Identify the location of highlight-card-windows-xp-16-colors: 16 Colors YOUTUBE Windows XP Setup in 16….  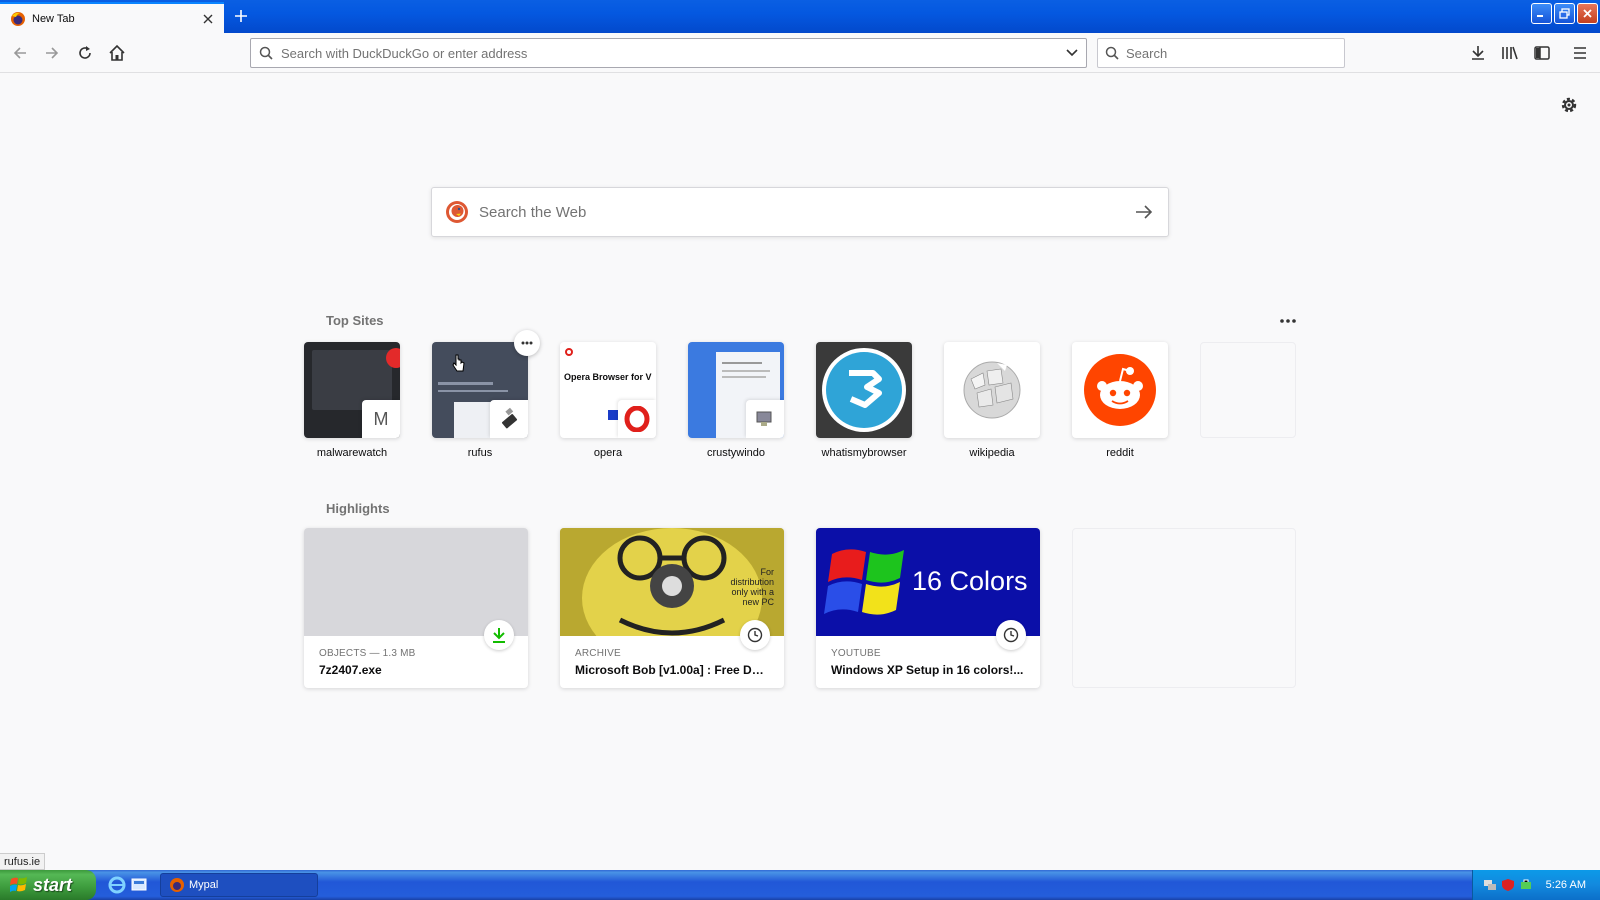
(928, 608).